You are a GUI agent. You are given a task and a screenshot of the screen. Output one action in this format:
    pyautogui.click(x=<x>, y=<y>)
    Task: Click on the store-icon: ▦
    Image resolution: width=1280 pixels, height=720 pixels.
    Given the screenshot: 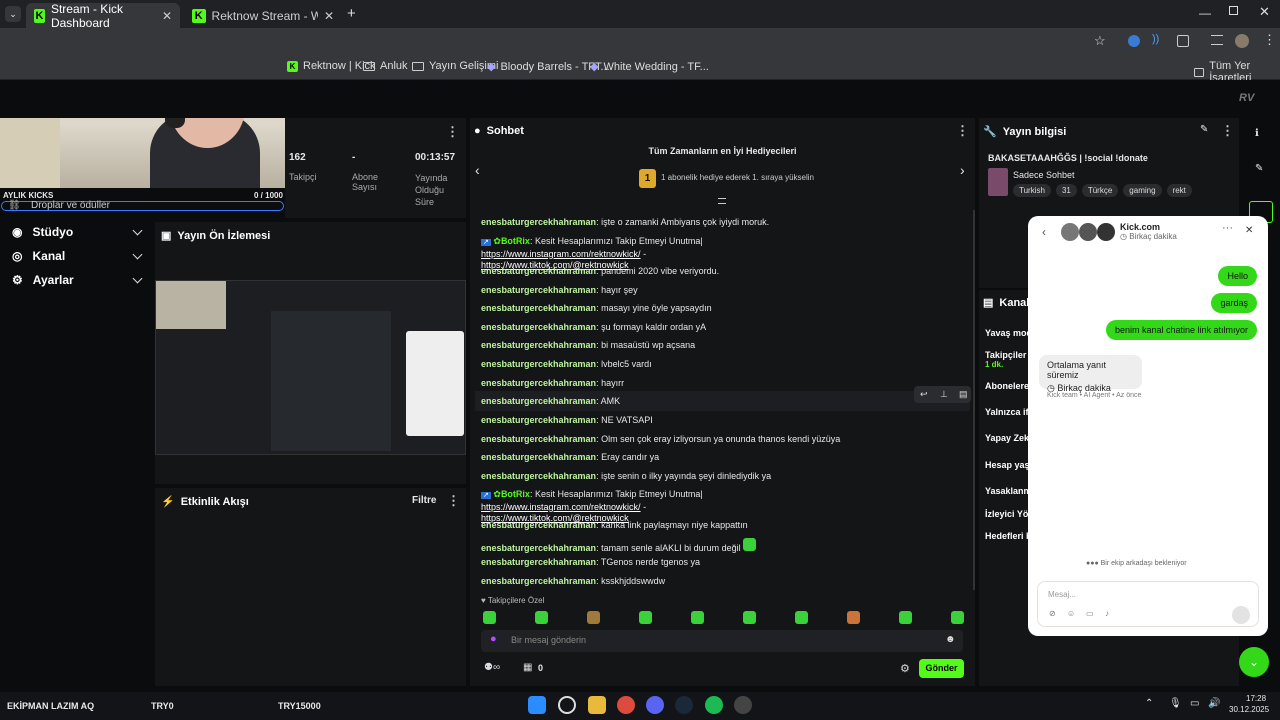 What is the action you would take?
    pyautogui.click(x=527, y=667)
    